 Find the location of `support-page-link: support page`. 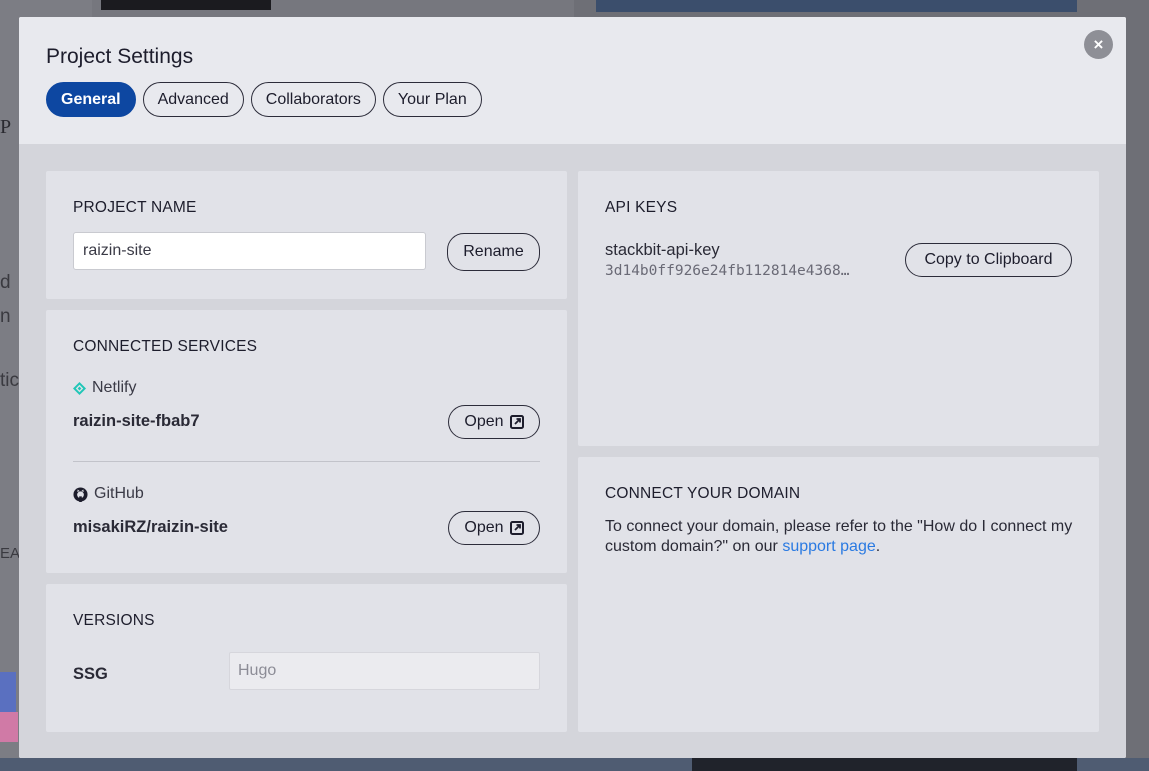

support-page-link: support page is located at coordinates (828, 546).